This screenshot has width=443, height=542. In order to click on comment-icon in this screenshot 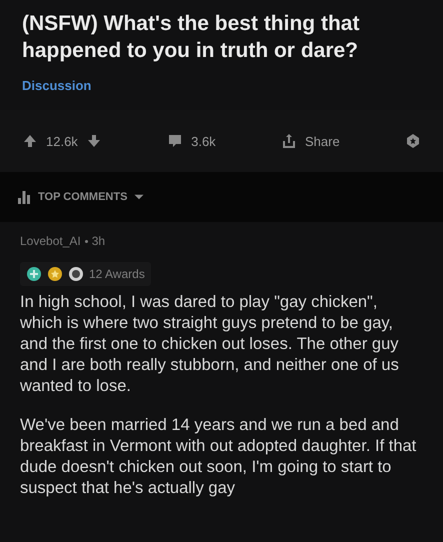, I will do `click(175, 141)`.